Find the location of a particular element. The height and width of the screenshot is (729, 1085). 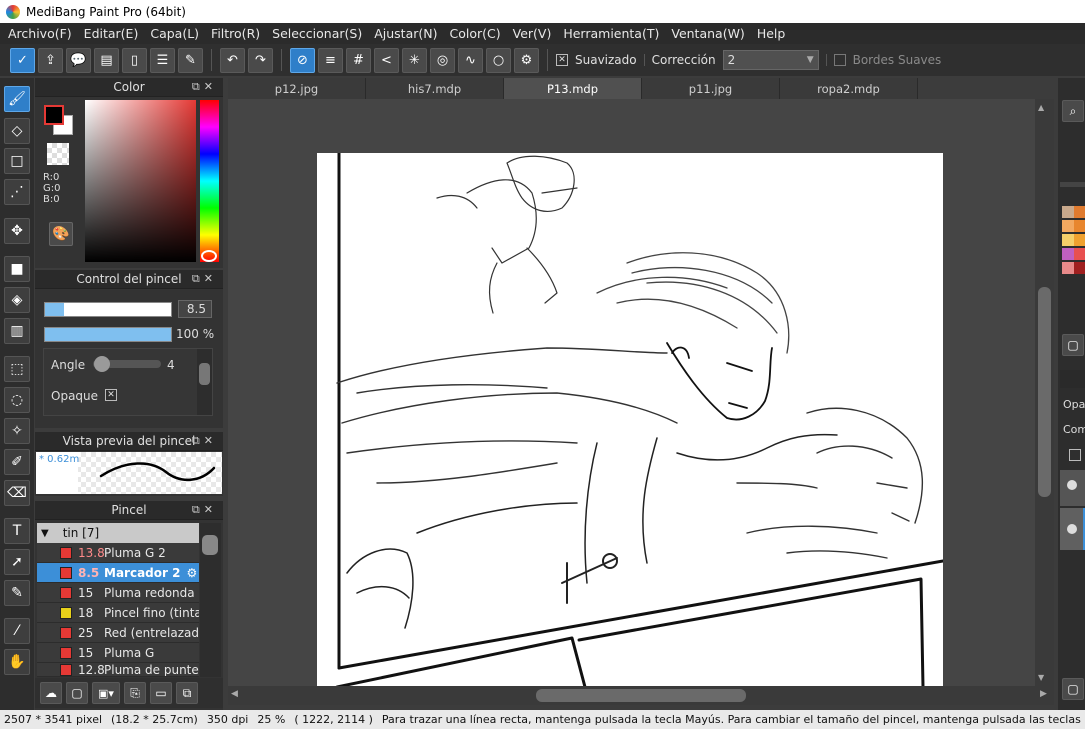

brush-item: 18 Pincel fino (tinta) is located at coordinates (118, 613).